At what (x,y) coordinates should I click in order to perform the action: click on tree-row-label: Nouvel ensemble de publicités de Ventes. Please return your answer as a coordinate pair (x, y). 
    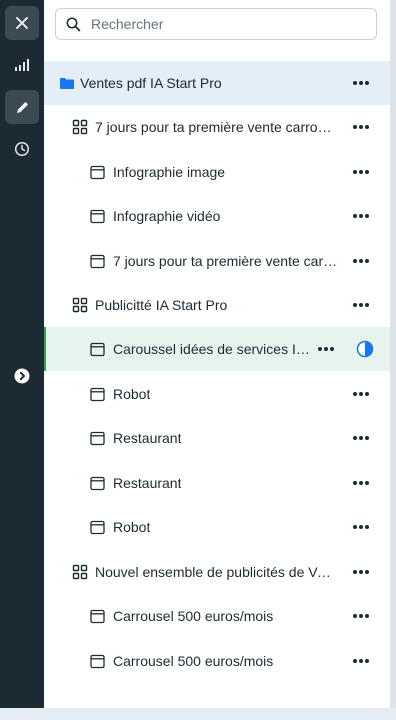
    Looking at the image, I should click on (215, 572).